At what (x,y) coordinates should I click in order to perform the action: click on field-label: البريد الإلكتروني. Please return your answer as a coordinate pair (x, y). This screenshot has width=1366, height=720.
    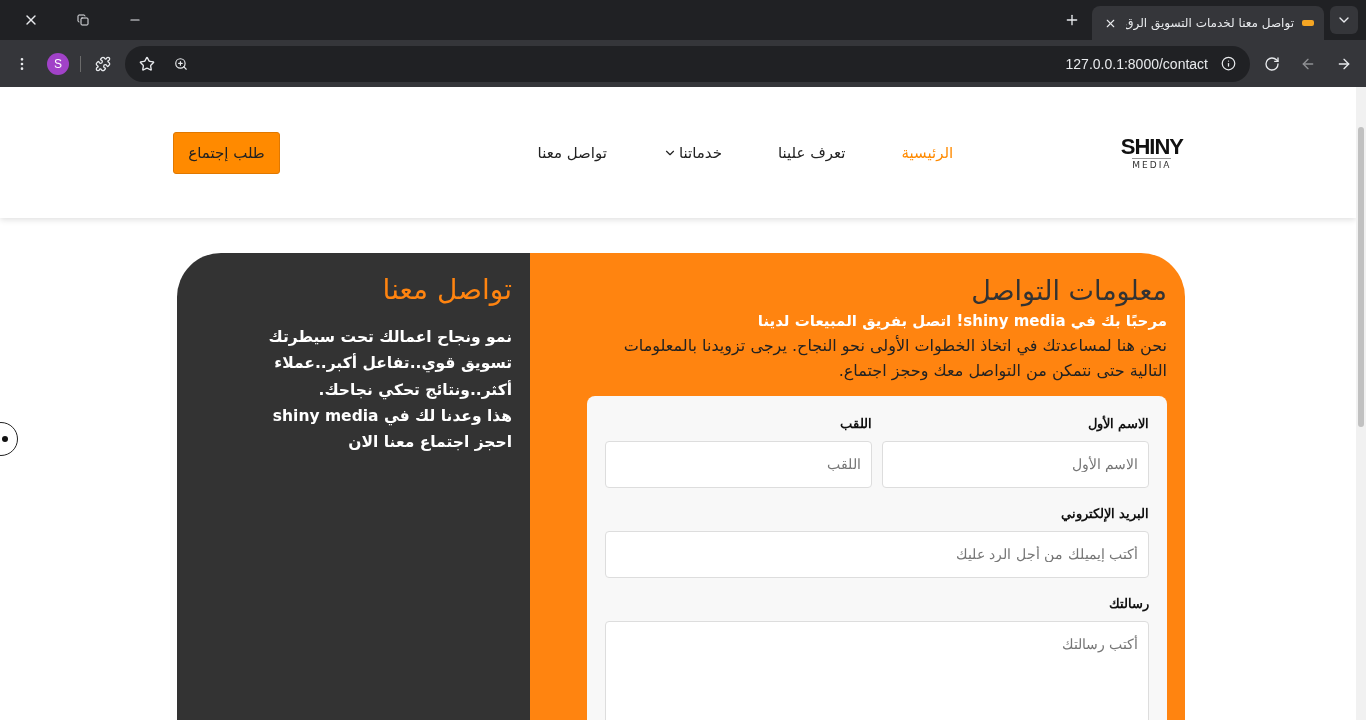
    Looking at the image, I should click on (1104, 513).